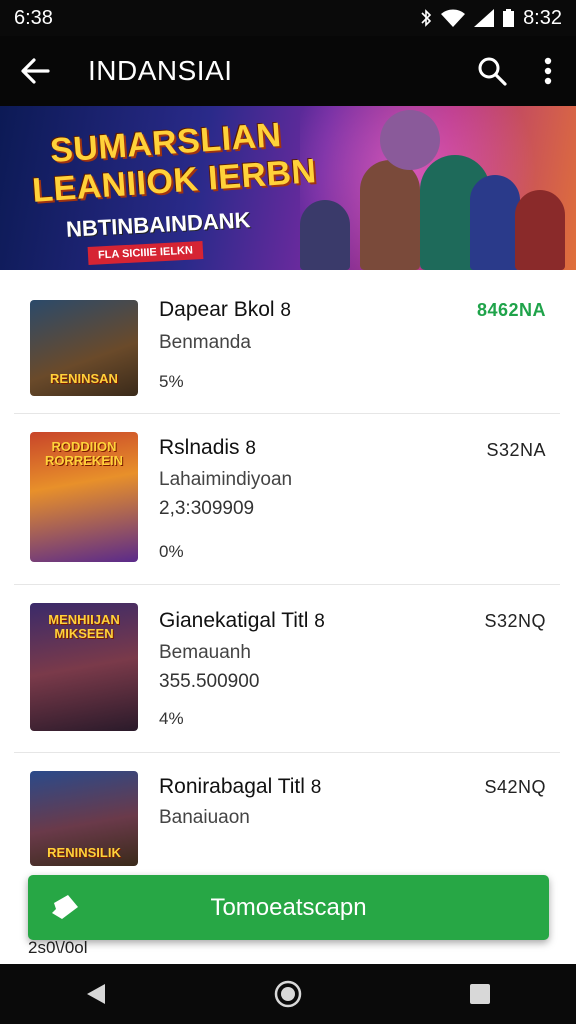 The image size is (576, 1024). I want to click on game-price: S32NQ, so click(515, 621).